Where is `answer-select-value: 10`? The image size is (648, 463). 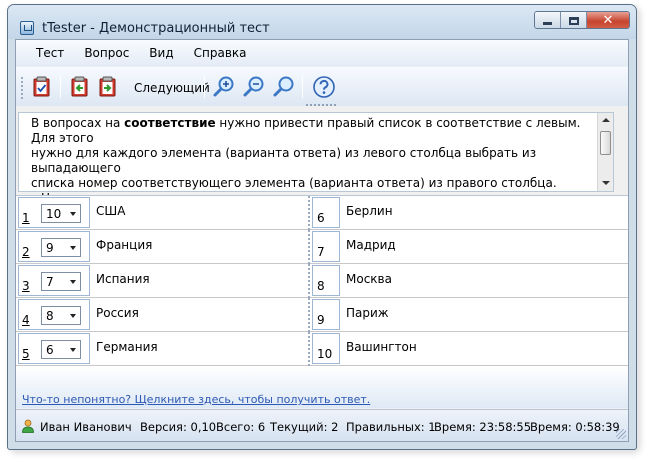 answer-select-value: 10 is located at coordinates (54, 214).